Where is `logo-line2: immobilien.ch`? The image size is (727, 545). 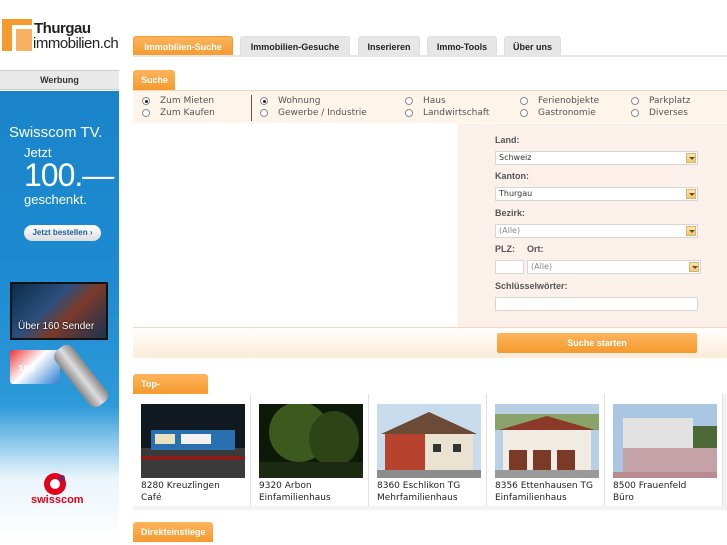 logo-line2: immobilien.ch is located at coordinates (76, 43).